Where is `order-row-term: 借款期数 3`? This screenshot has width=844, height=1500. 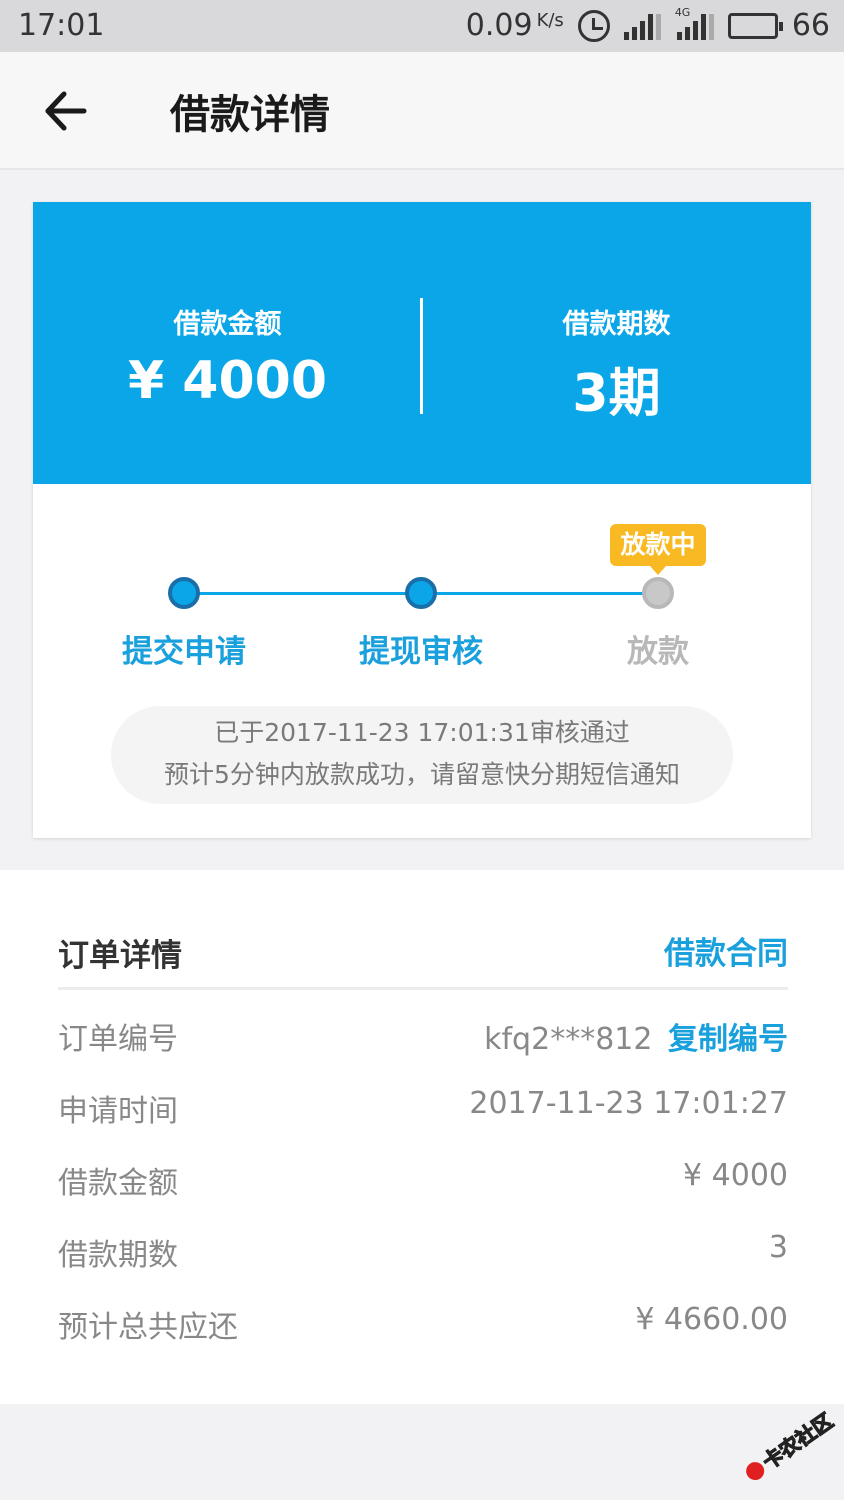 order-row-term: 借款期数 3 is located at coordinates (423, 1255).